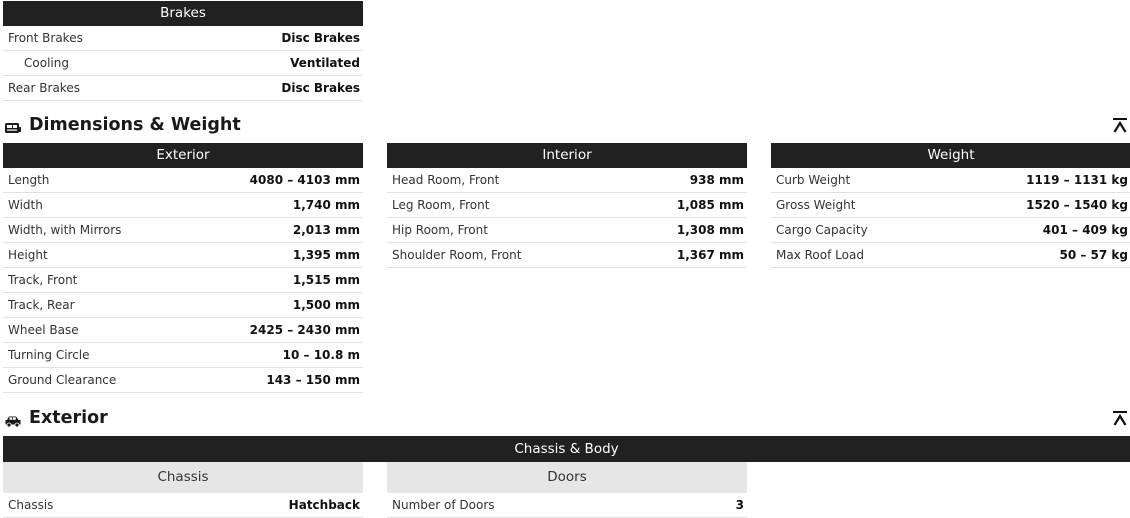  I want to click on table-row: Chassis Hatchback, so click(183, 505).